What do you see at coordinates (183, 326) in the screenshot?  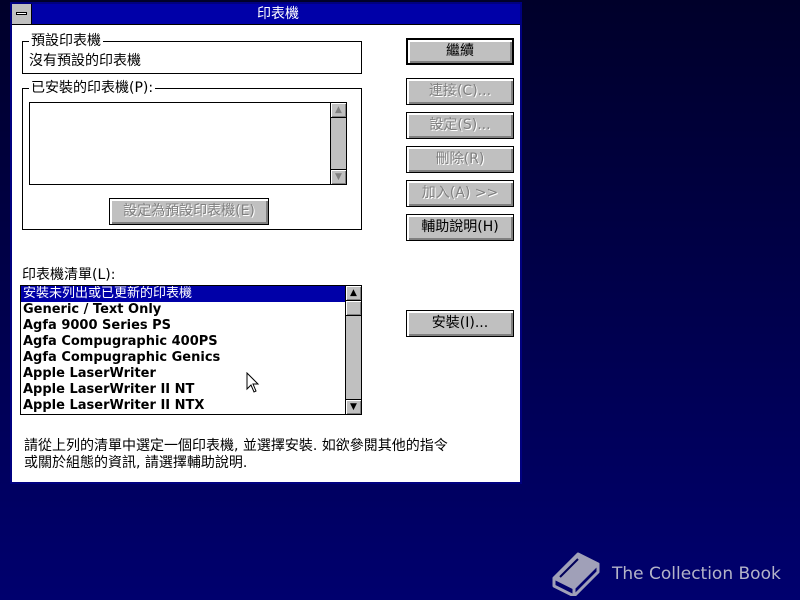 I see `list-item: Agfa 9000 Series PS` at bounding box center [183, 326].